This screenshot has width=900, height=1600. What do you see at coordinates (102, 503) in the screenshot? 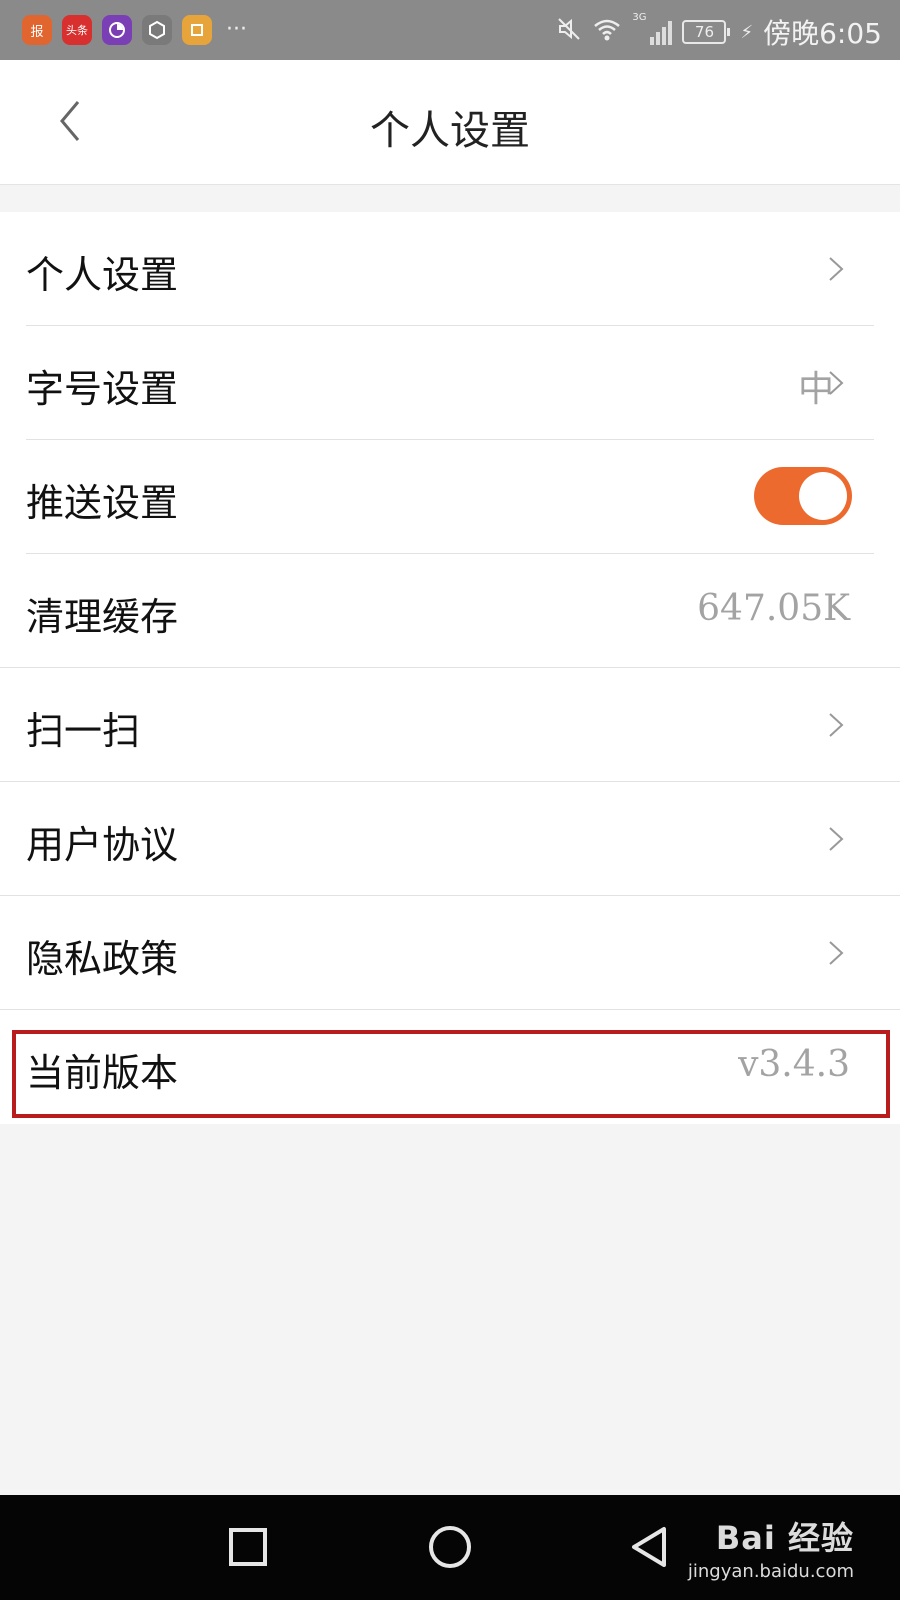
I see `settings-row-label: 推送设置` at bounding box center [102, 503].